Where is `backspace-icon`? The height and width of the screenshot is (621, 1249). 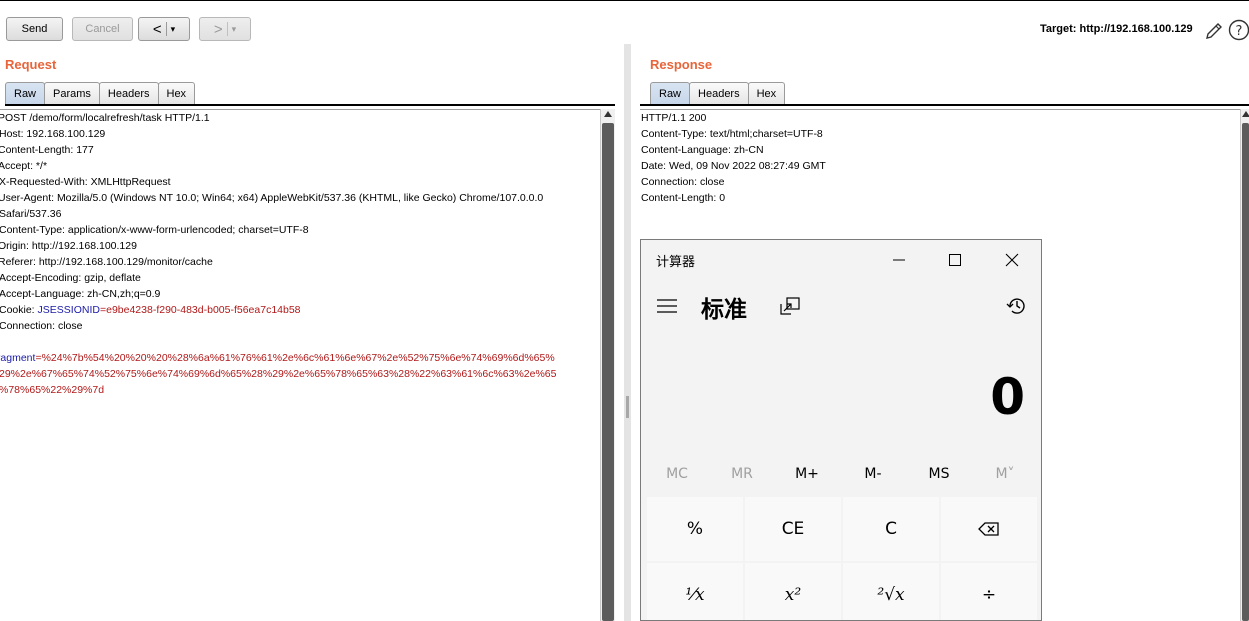 backspace-icon is located at coordinates (988, 529).